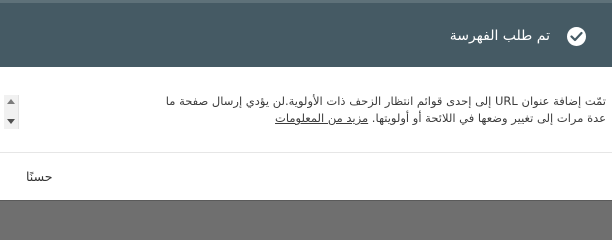  What do you see at coordinates (499, 36) in the screenshot?
I see `dialog-title: تم طلب الفهرسة` at bounding box center [499, 36].